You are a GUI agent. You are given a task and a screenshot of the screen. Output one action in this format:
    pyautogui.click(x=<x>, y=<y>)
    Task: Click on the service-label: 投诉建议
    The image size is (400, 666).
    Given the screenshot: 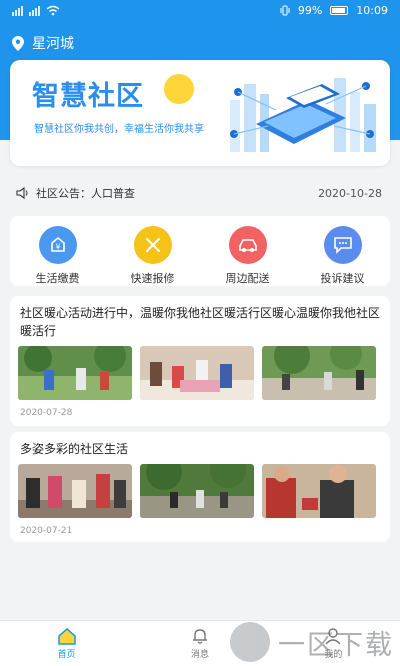 What is the action you would take?
    pyautogui.click(x=342, y=278)
    